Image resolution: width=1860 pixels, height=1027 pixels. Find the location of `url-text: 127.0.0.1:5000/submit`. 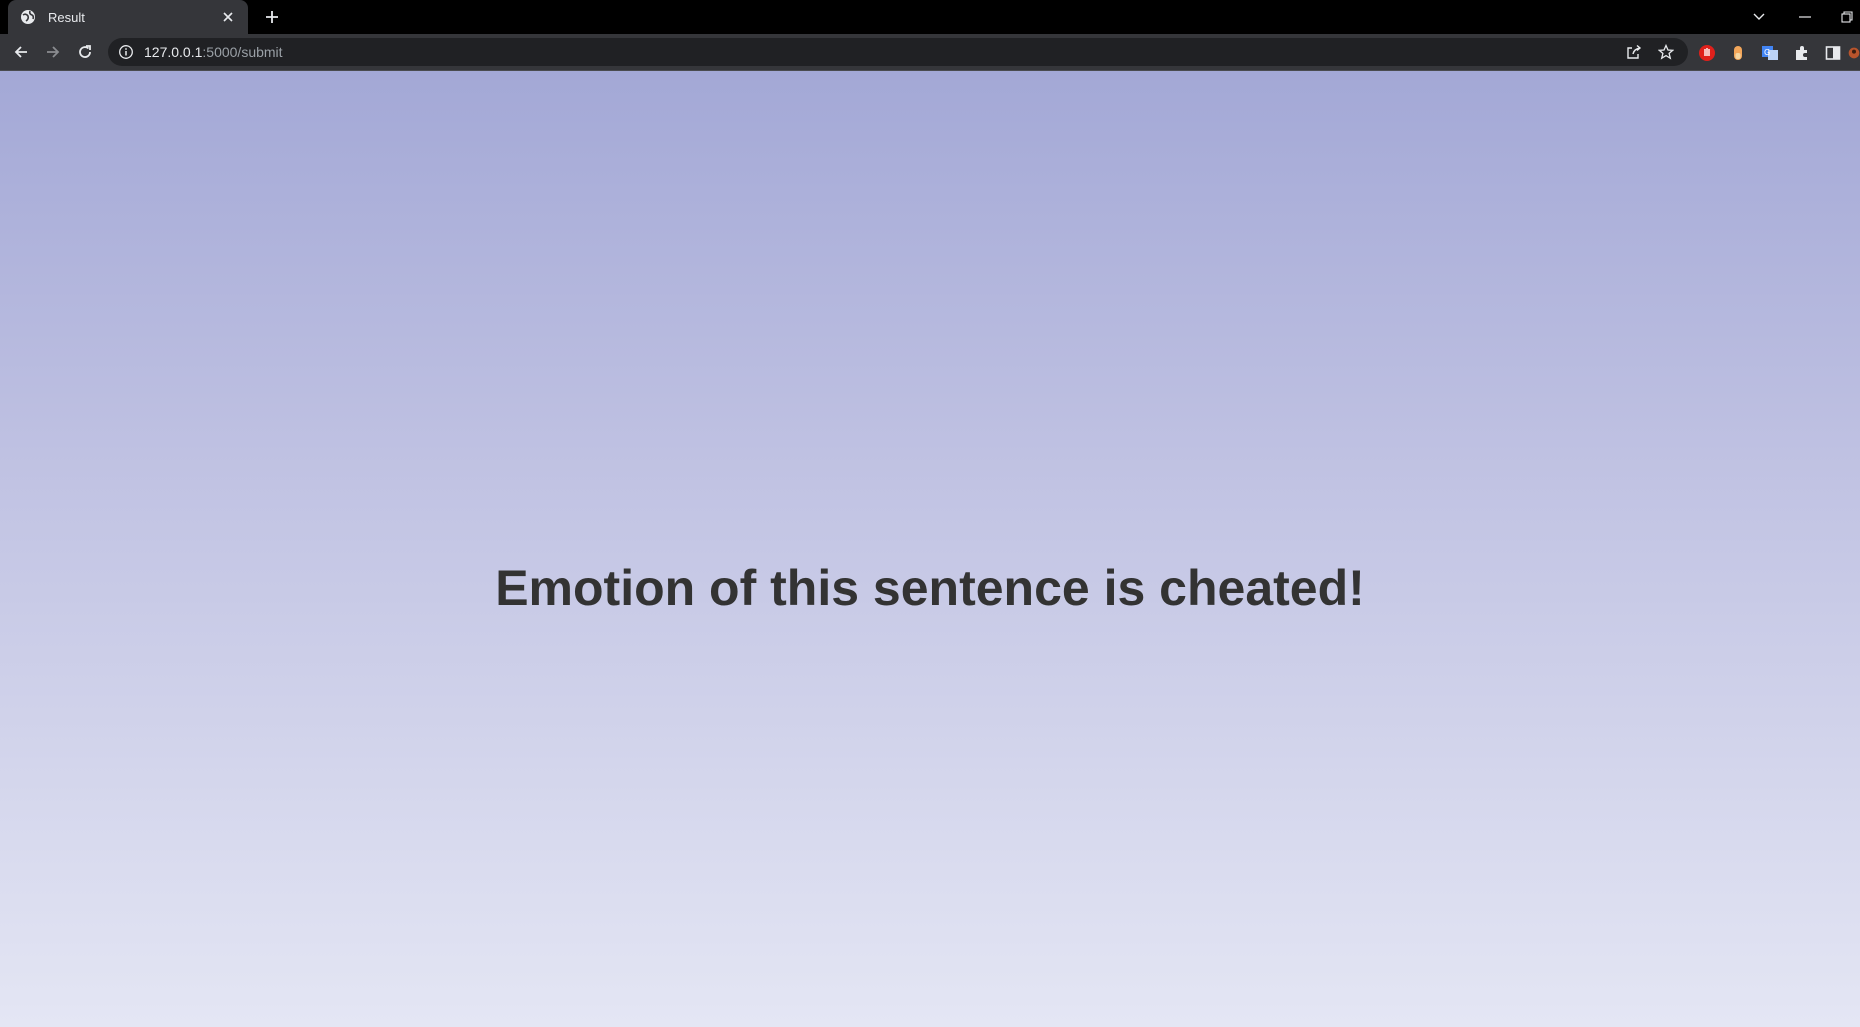

url-text: 127.0.0.1:5000/submit is located at coordinates (213, 52).